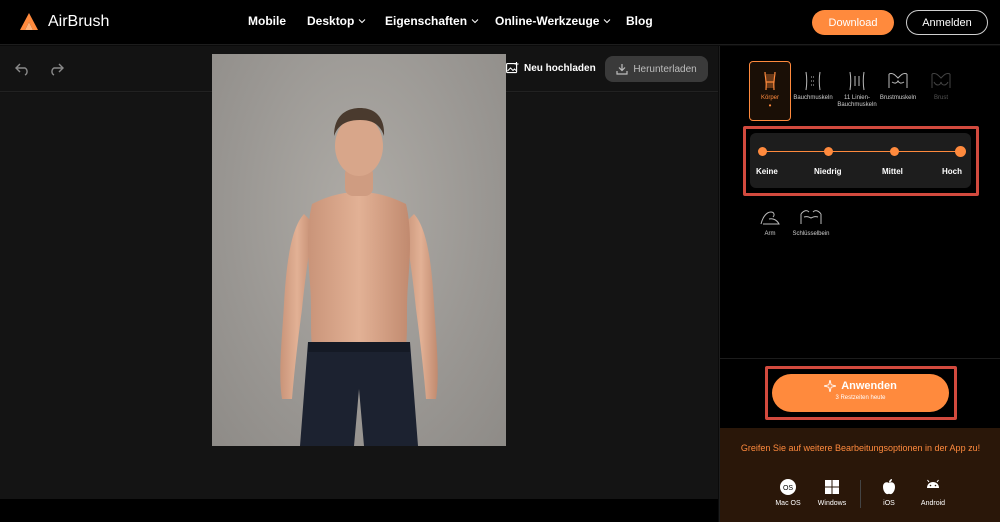 This screenshot has height=522, width=1000. I want to click on area-option-arm: Arm, so click(770, 222).